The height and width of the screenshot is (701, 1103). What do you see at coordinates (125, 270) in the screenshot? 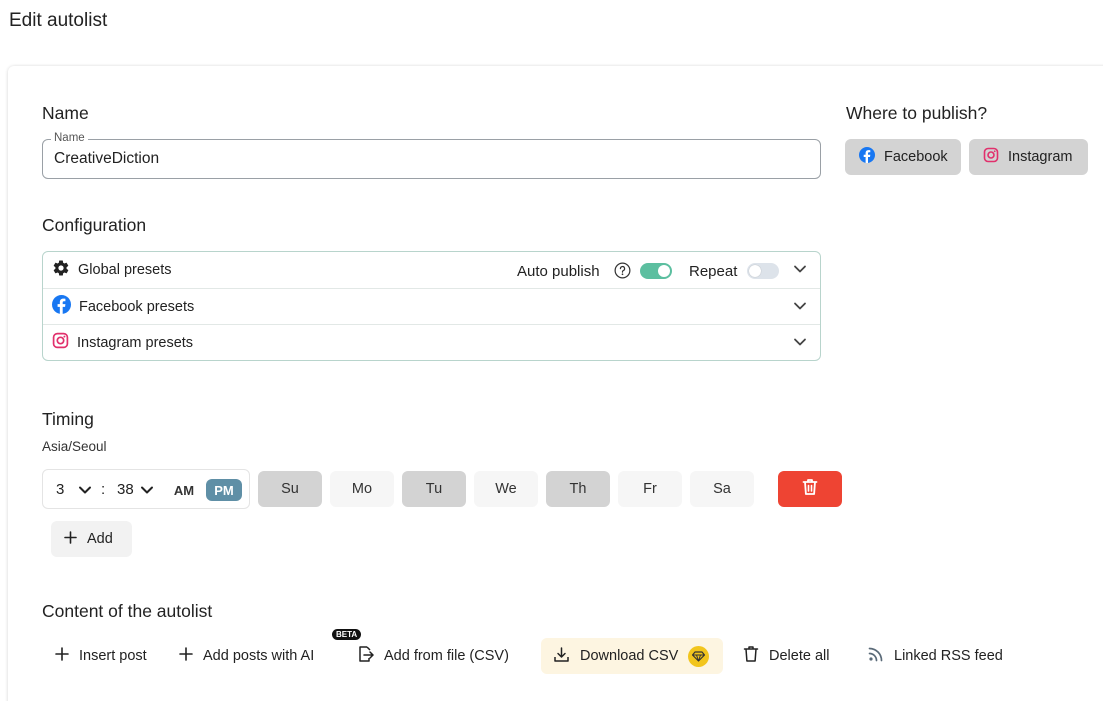
I see `global-presets-label: Global presets` at bounding box center [125, 270].